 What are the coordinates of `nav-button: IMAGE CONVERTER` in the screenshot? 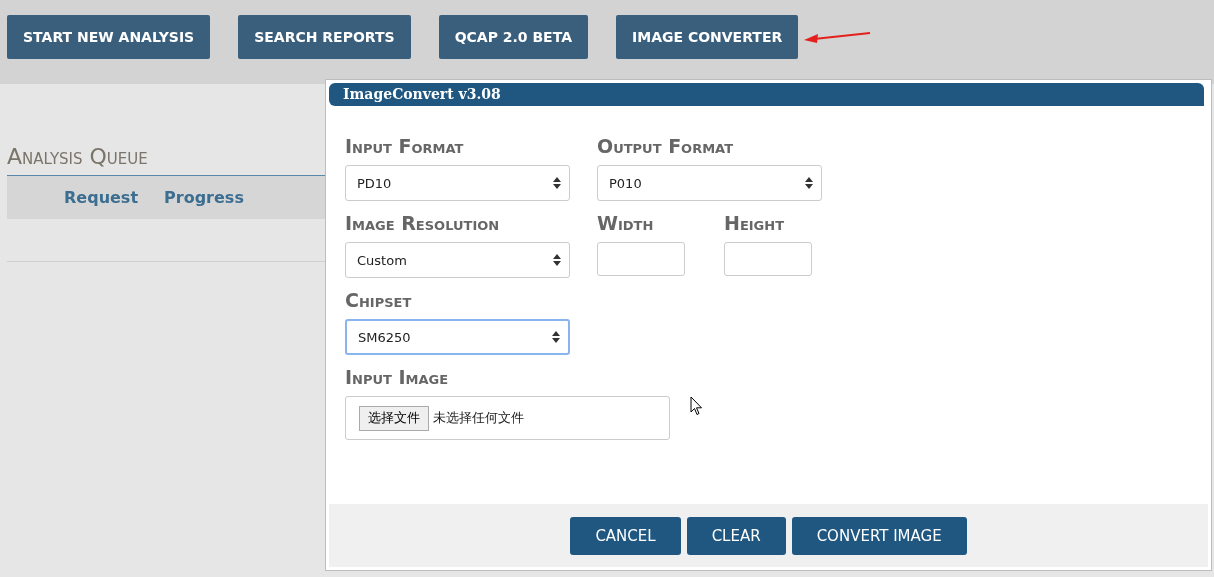 It's located at (707, 37).